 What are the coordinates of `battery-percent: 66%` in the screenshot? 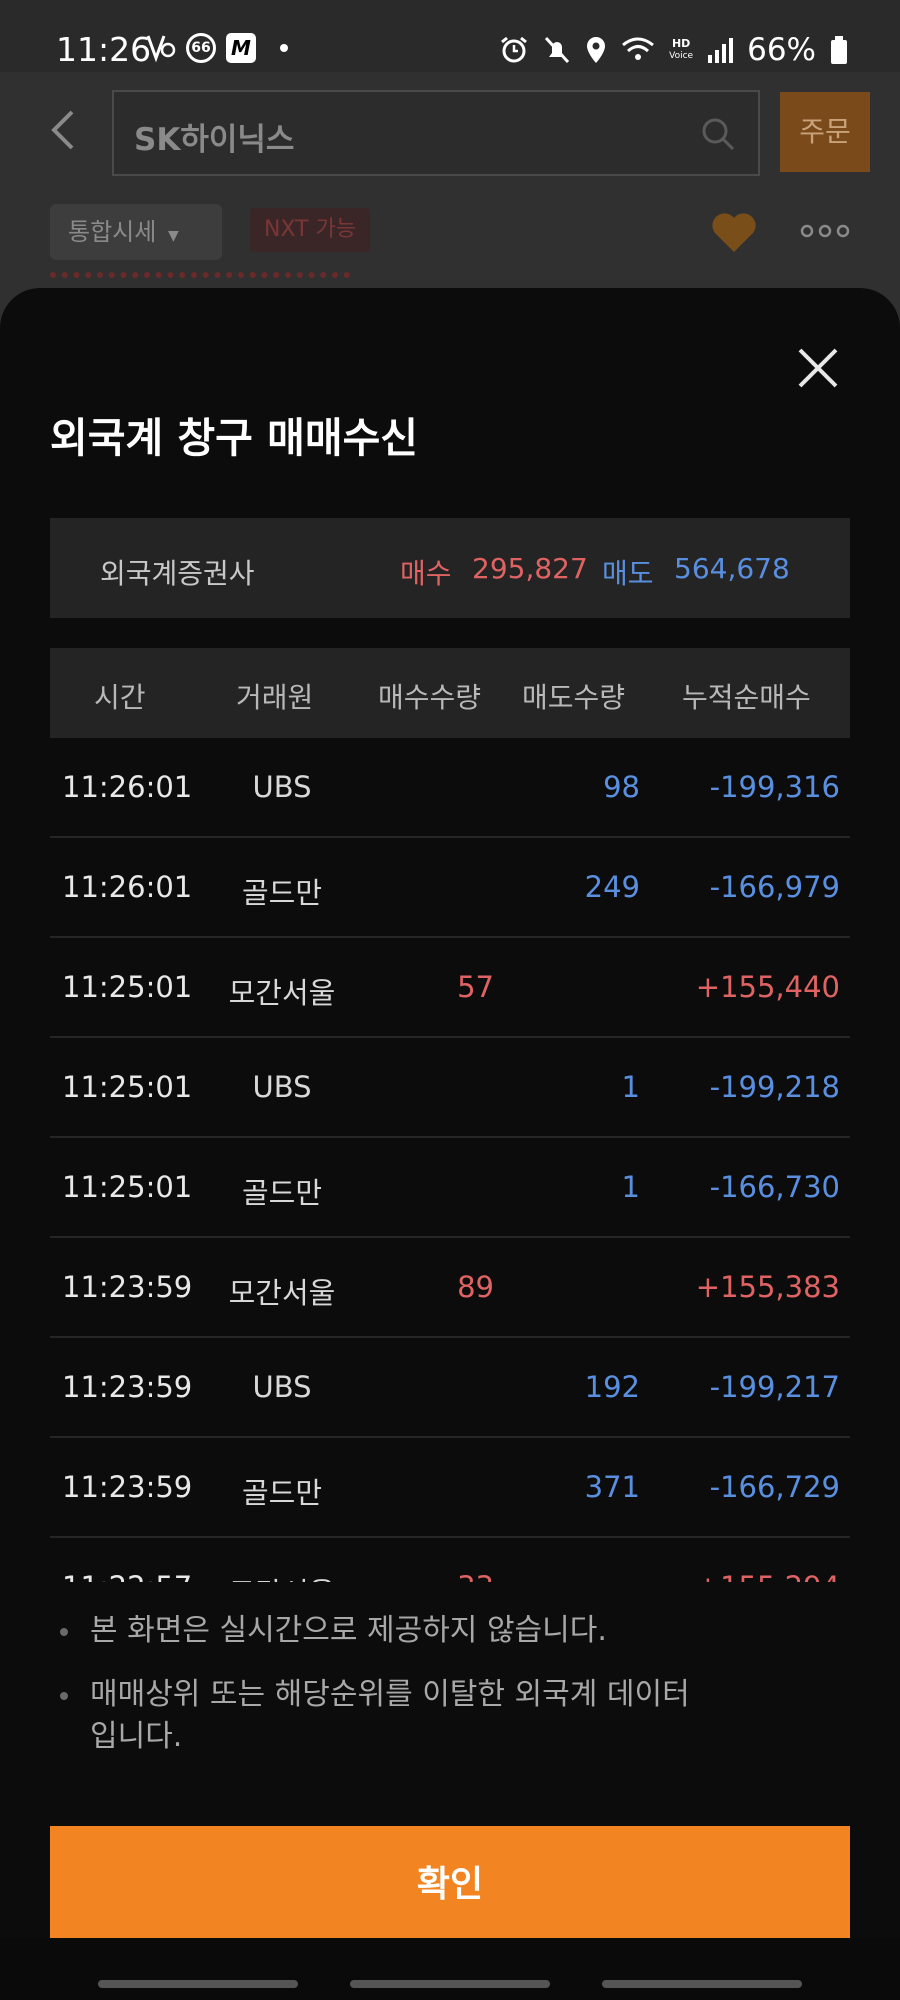 It's located at (781, 50).